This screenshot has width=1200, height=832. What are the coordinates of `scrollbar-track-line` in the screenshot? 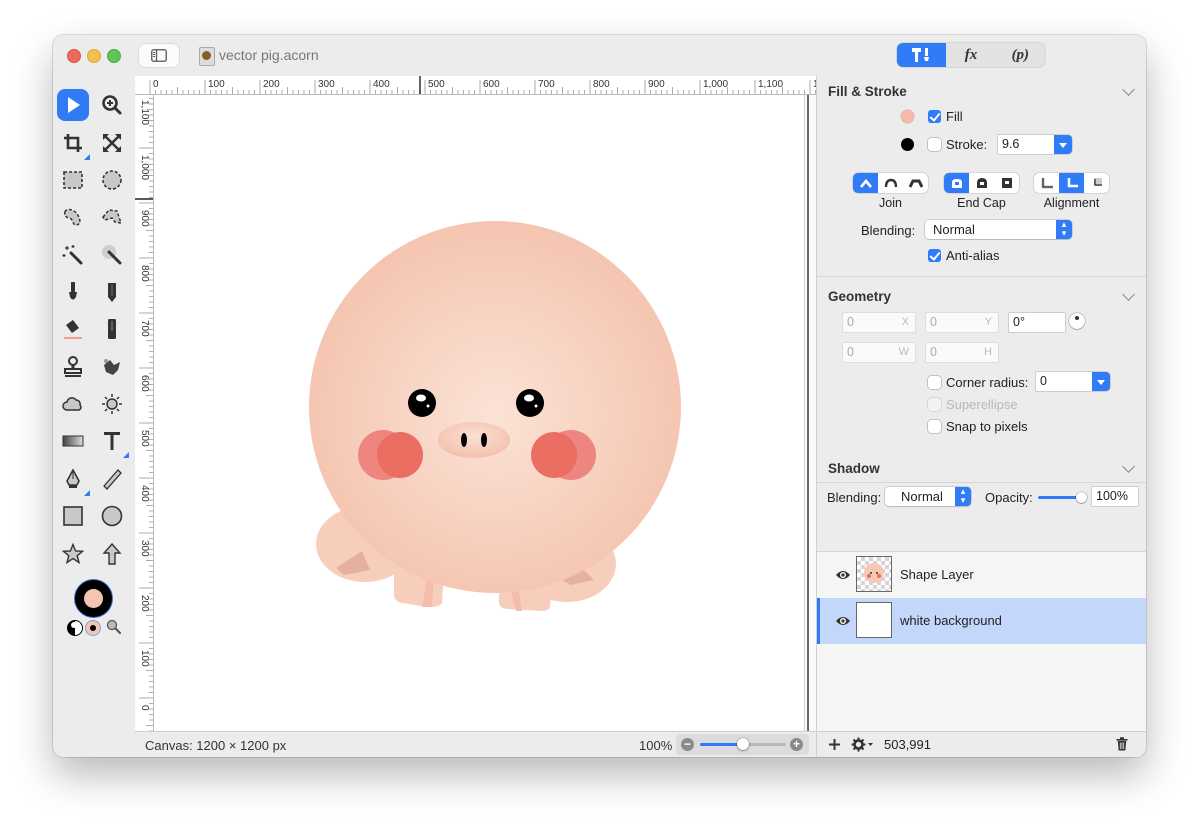 It's located at (808, 413).